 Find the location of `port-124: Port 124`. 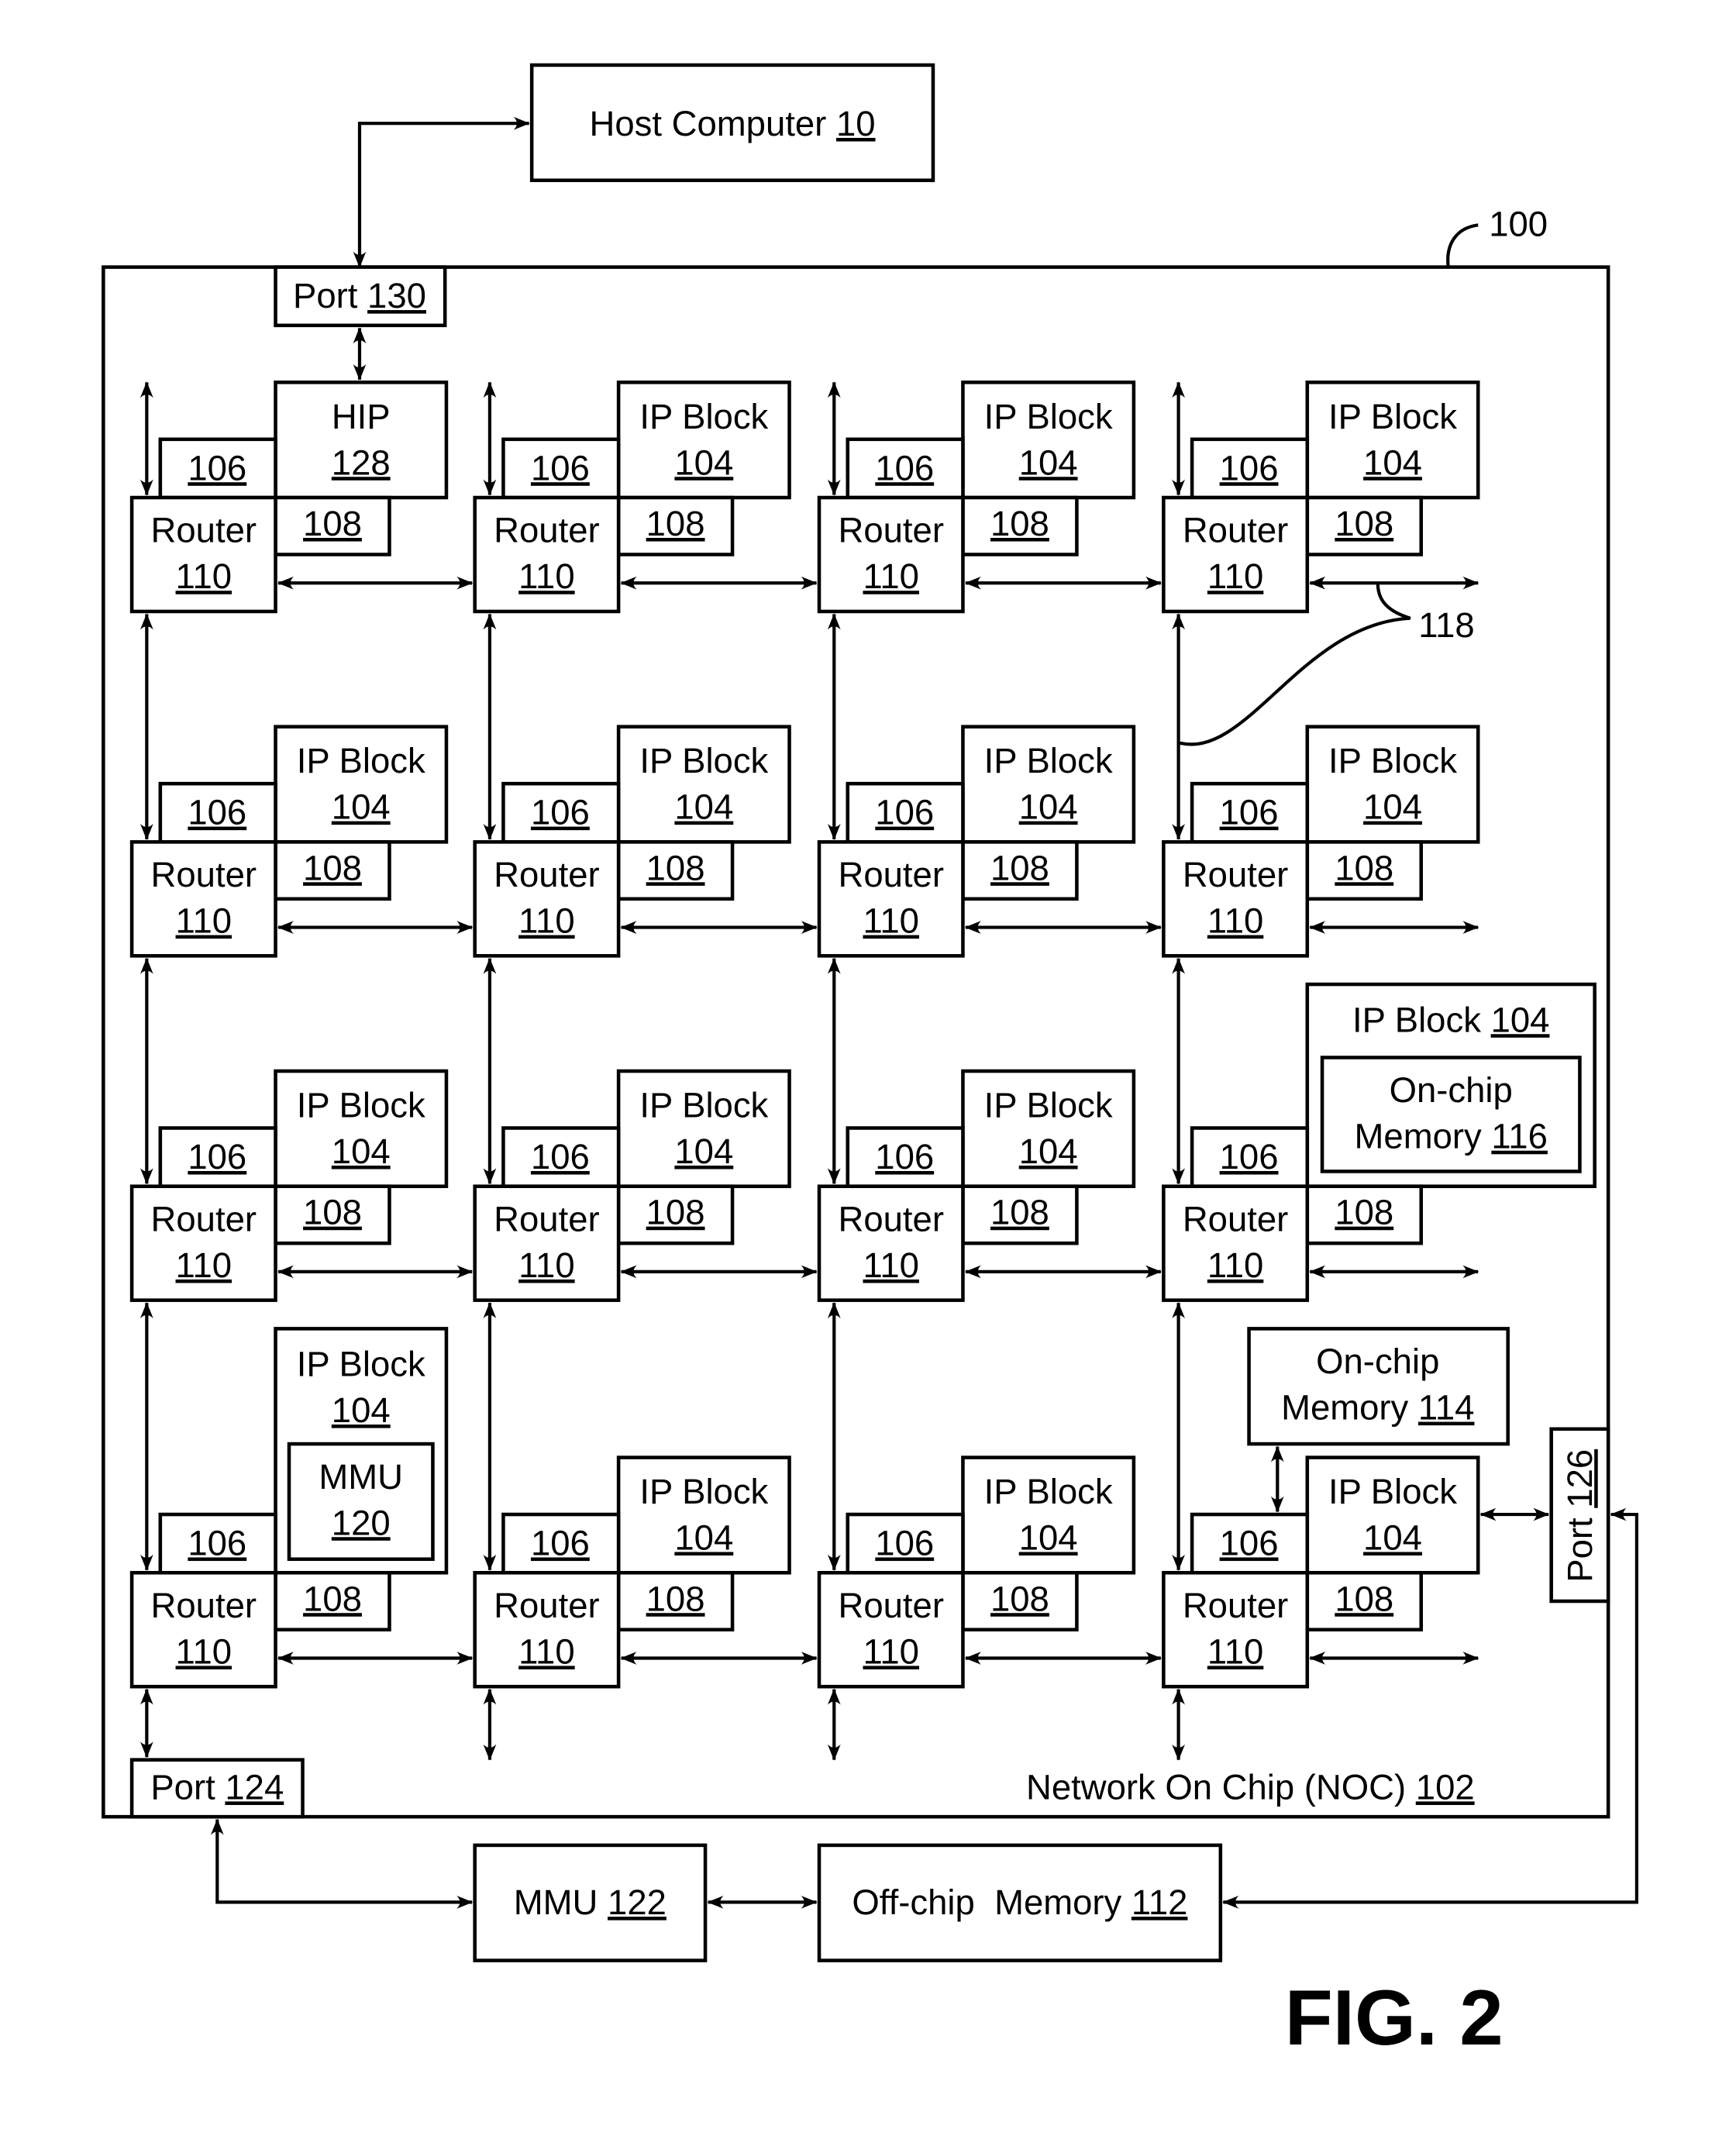

port-124: Port 124 is located at coordinates (217, 1789).